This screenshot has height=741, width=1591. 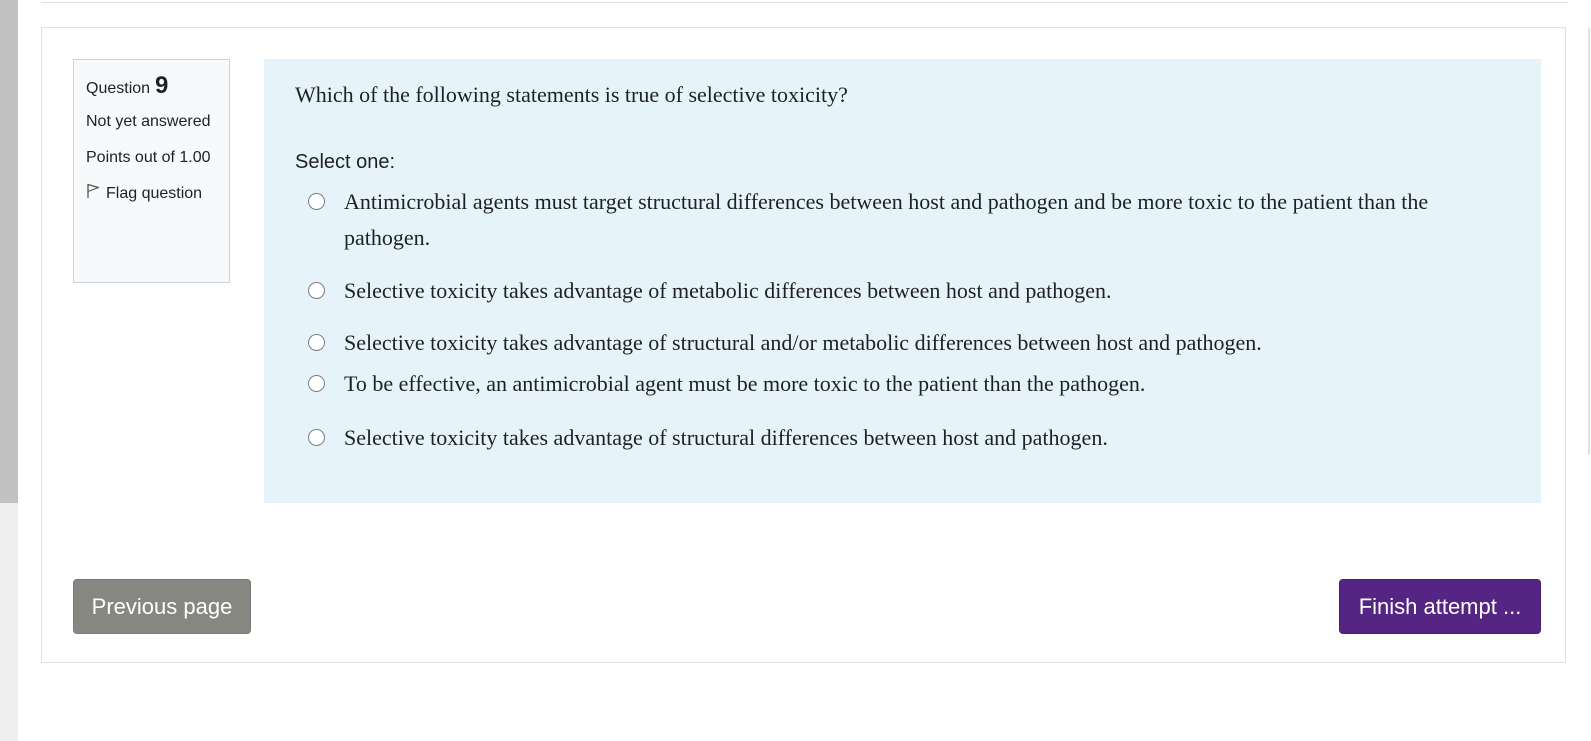 I want to click on question-grade: Points out of 1.00, so click(x=148, y=157).